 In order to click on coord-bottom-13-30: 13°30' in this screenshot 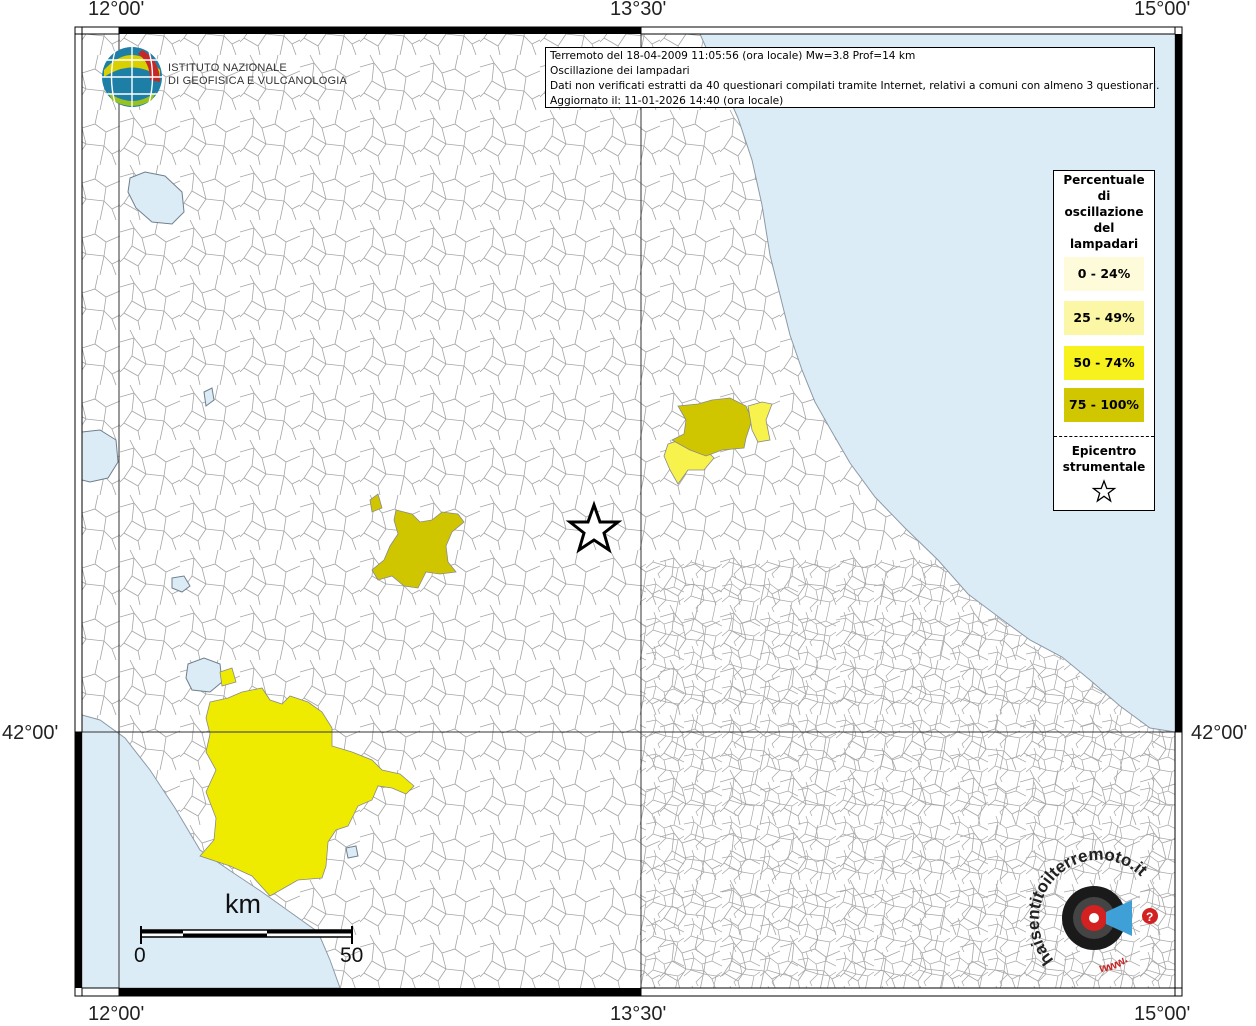, I will do `click(638, 1014)`.